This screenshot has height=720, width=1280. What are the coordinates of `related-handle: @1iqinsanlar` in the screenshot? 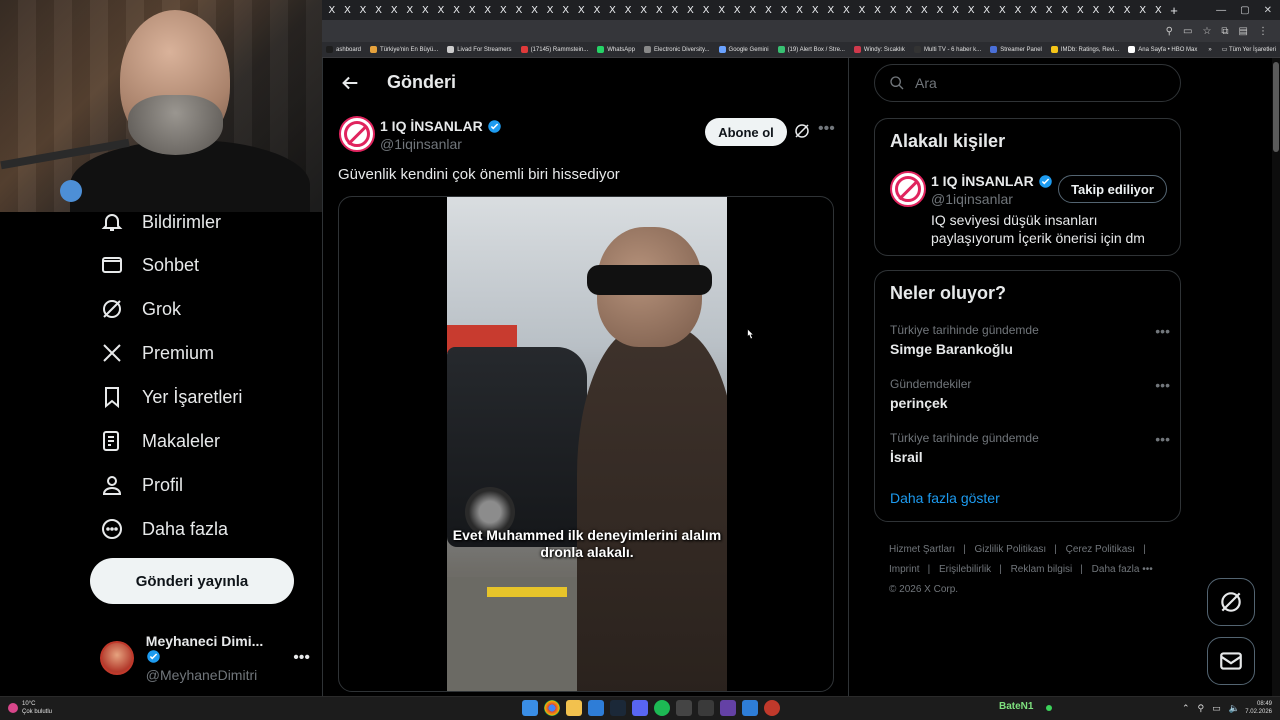 It's located at (972, 199).